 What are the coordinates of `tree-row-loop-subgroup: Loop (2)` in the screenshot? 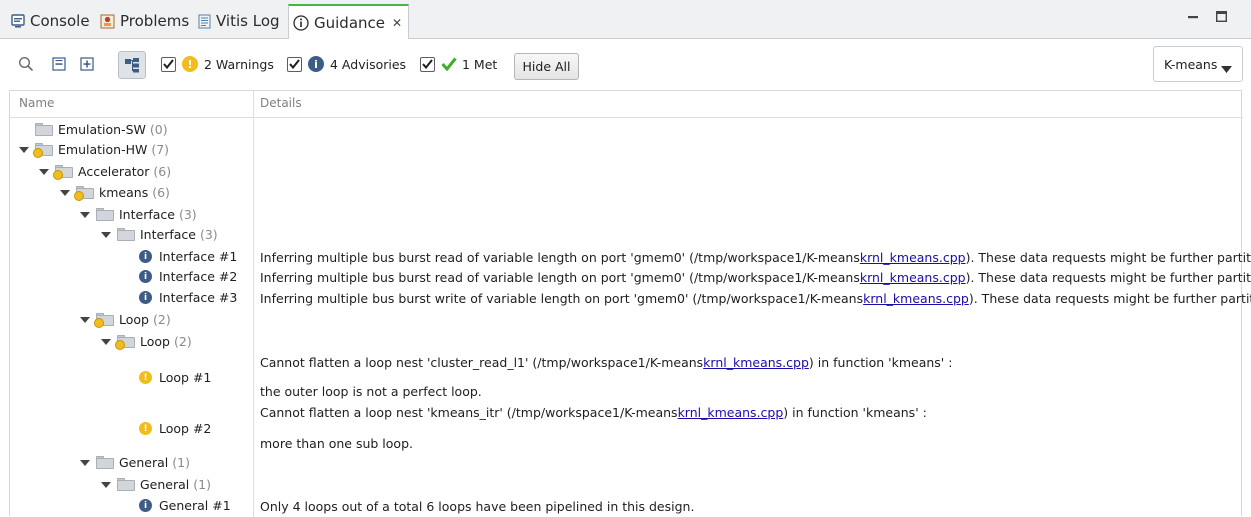 It's located at (146, 341).